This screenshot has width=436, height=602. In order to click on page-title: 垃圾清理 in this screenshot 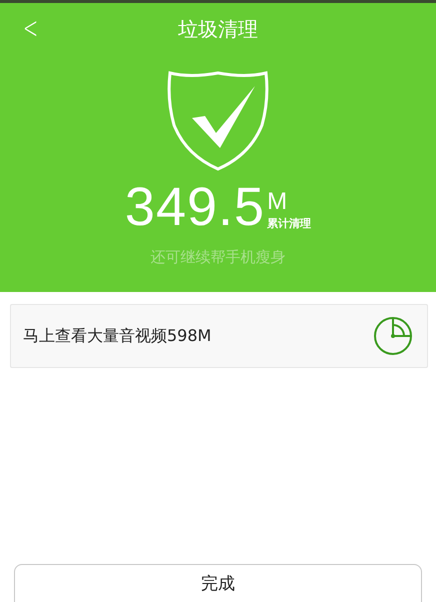, I will do `click(218, 29)`.